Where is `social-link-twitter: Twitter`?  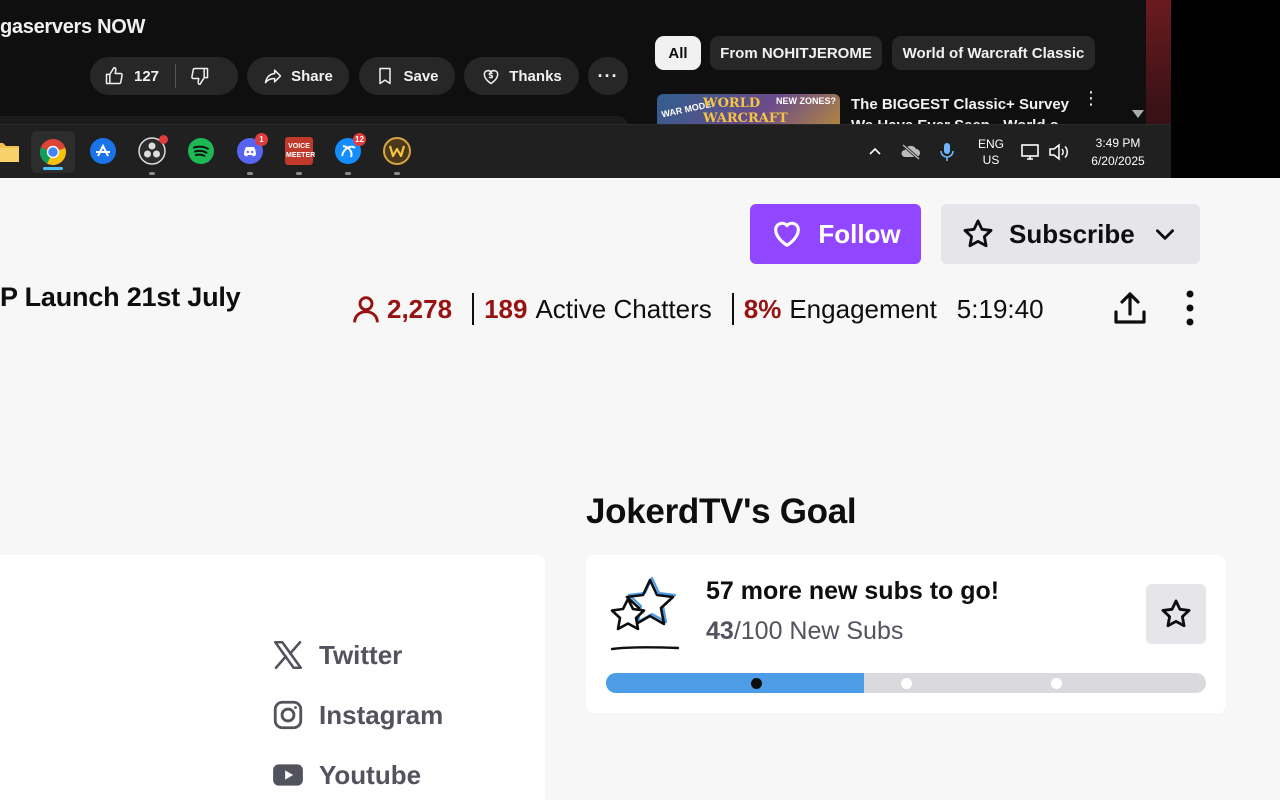
social-link-twitter: Twitter is located at coordinates (336, 655).